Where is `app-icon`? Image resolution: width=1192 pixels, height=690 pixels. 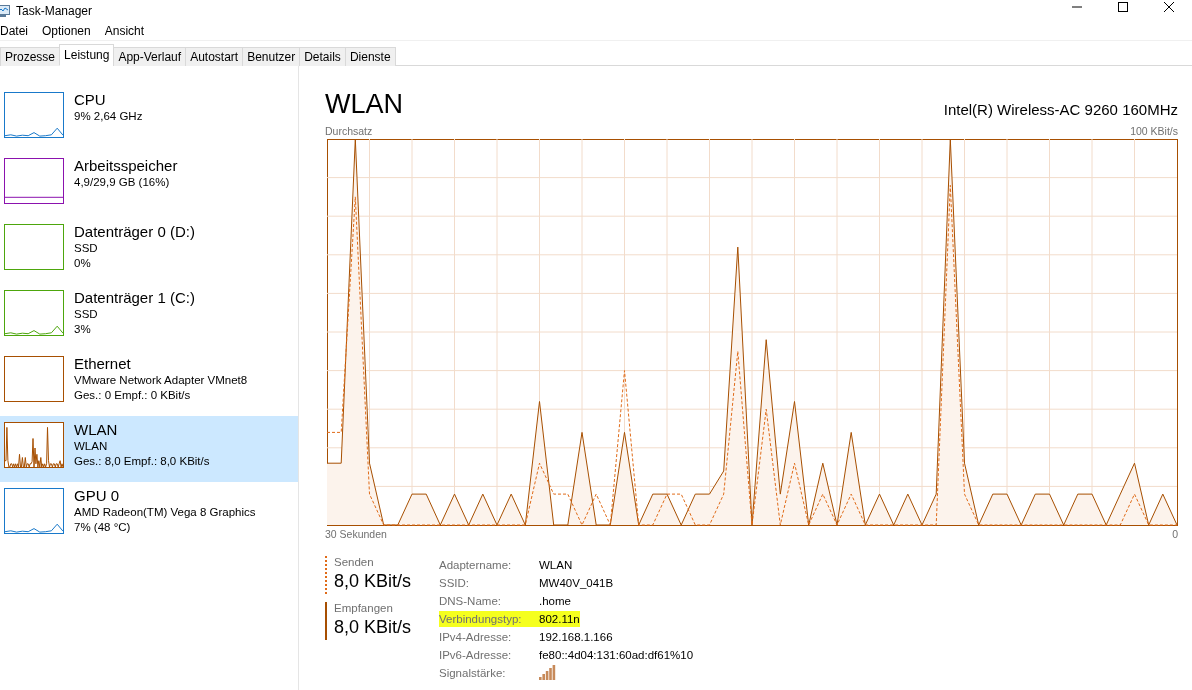 app-icon is located at coordinates (5, 11).